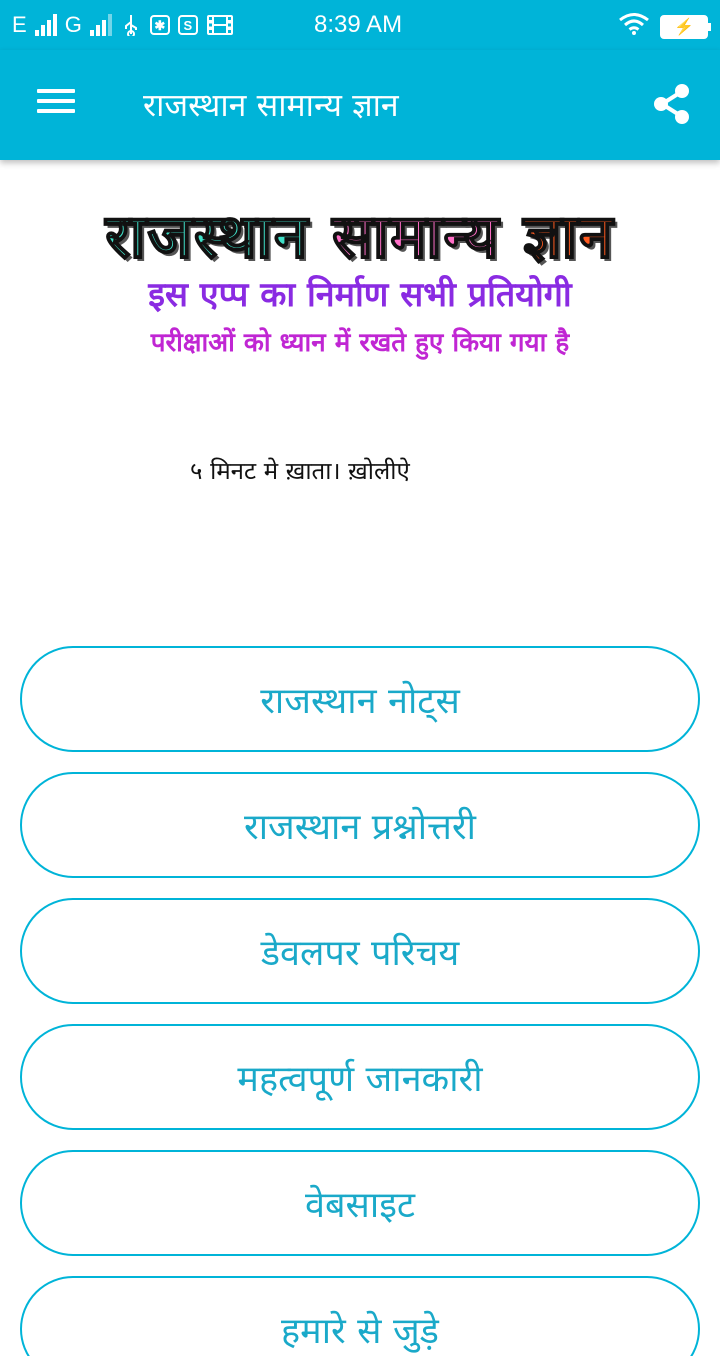  Describe the element at coordinates (56, 105) in the screenshot. I see `hamburger-menu-icon` at that location.